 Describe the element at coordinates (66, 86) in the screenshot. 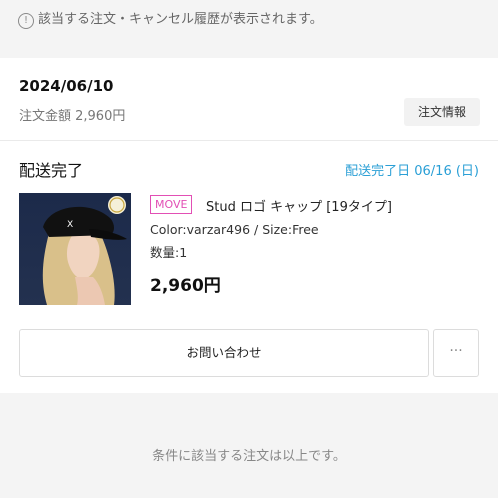

I see `order-date: 2024/06/10` at that location.